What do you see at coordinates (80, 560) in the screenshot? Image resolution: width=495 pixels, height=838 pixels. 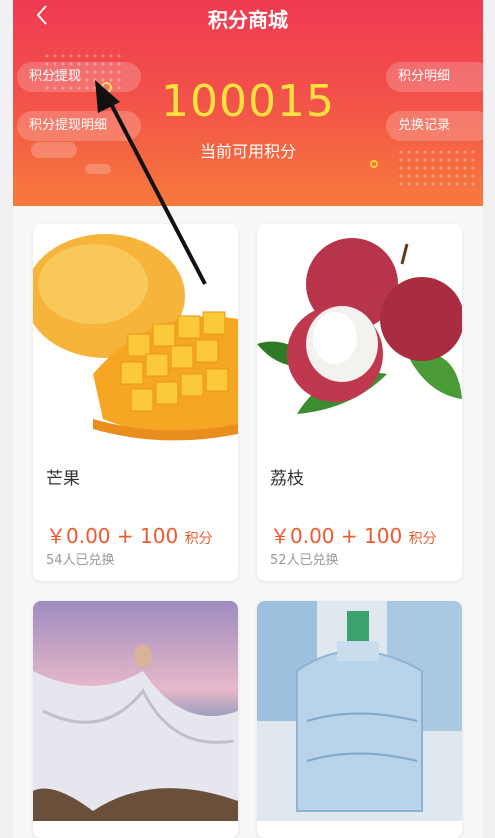 I see `exchange-count: 54人已兑换` at bounding box center [80, 560].